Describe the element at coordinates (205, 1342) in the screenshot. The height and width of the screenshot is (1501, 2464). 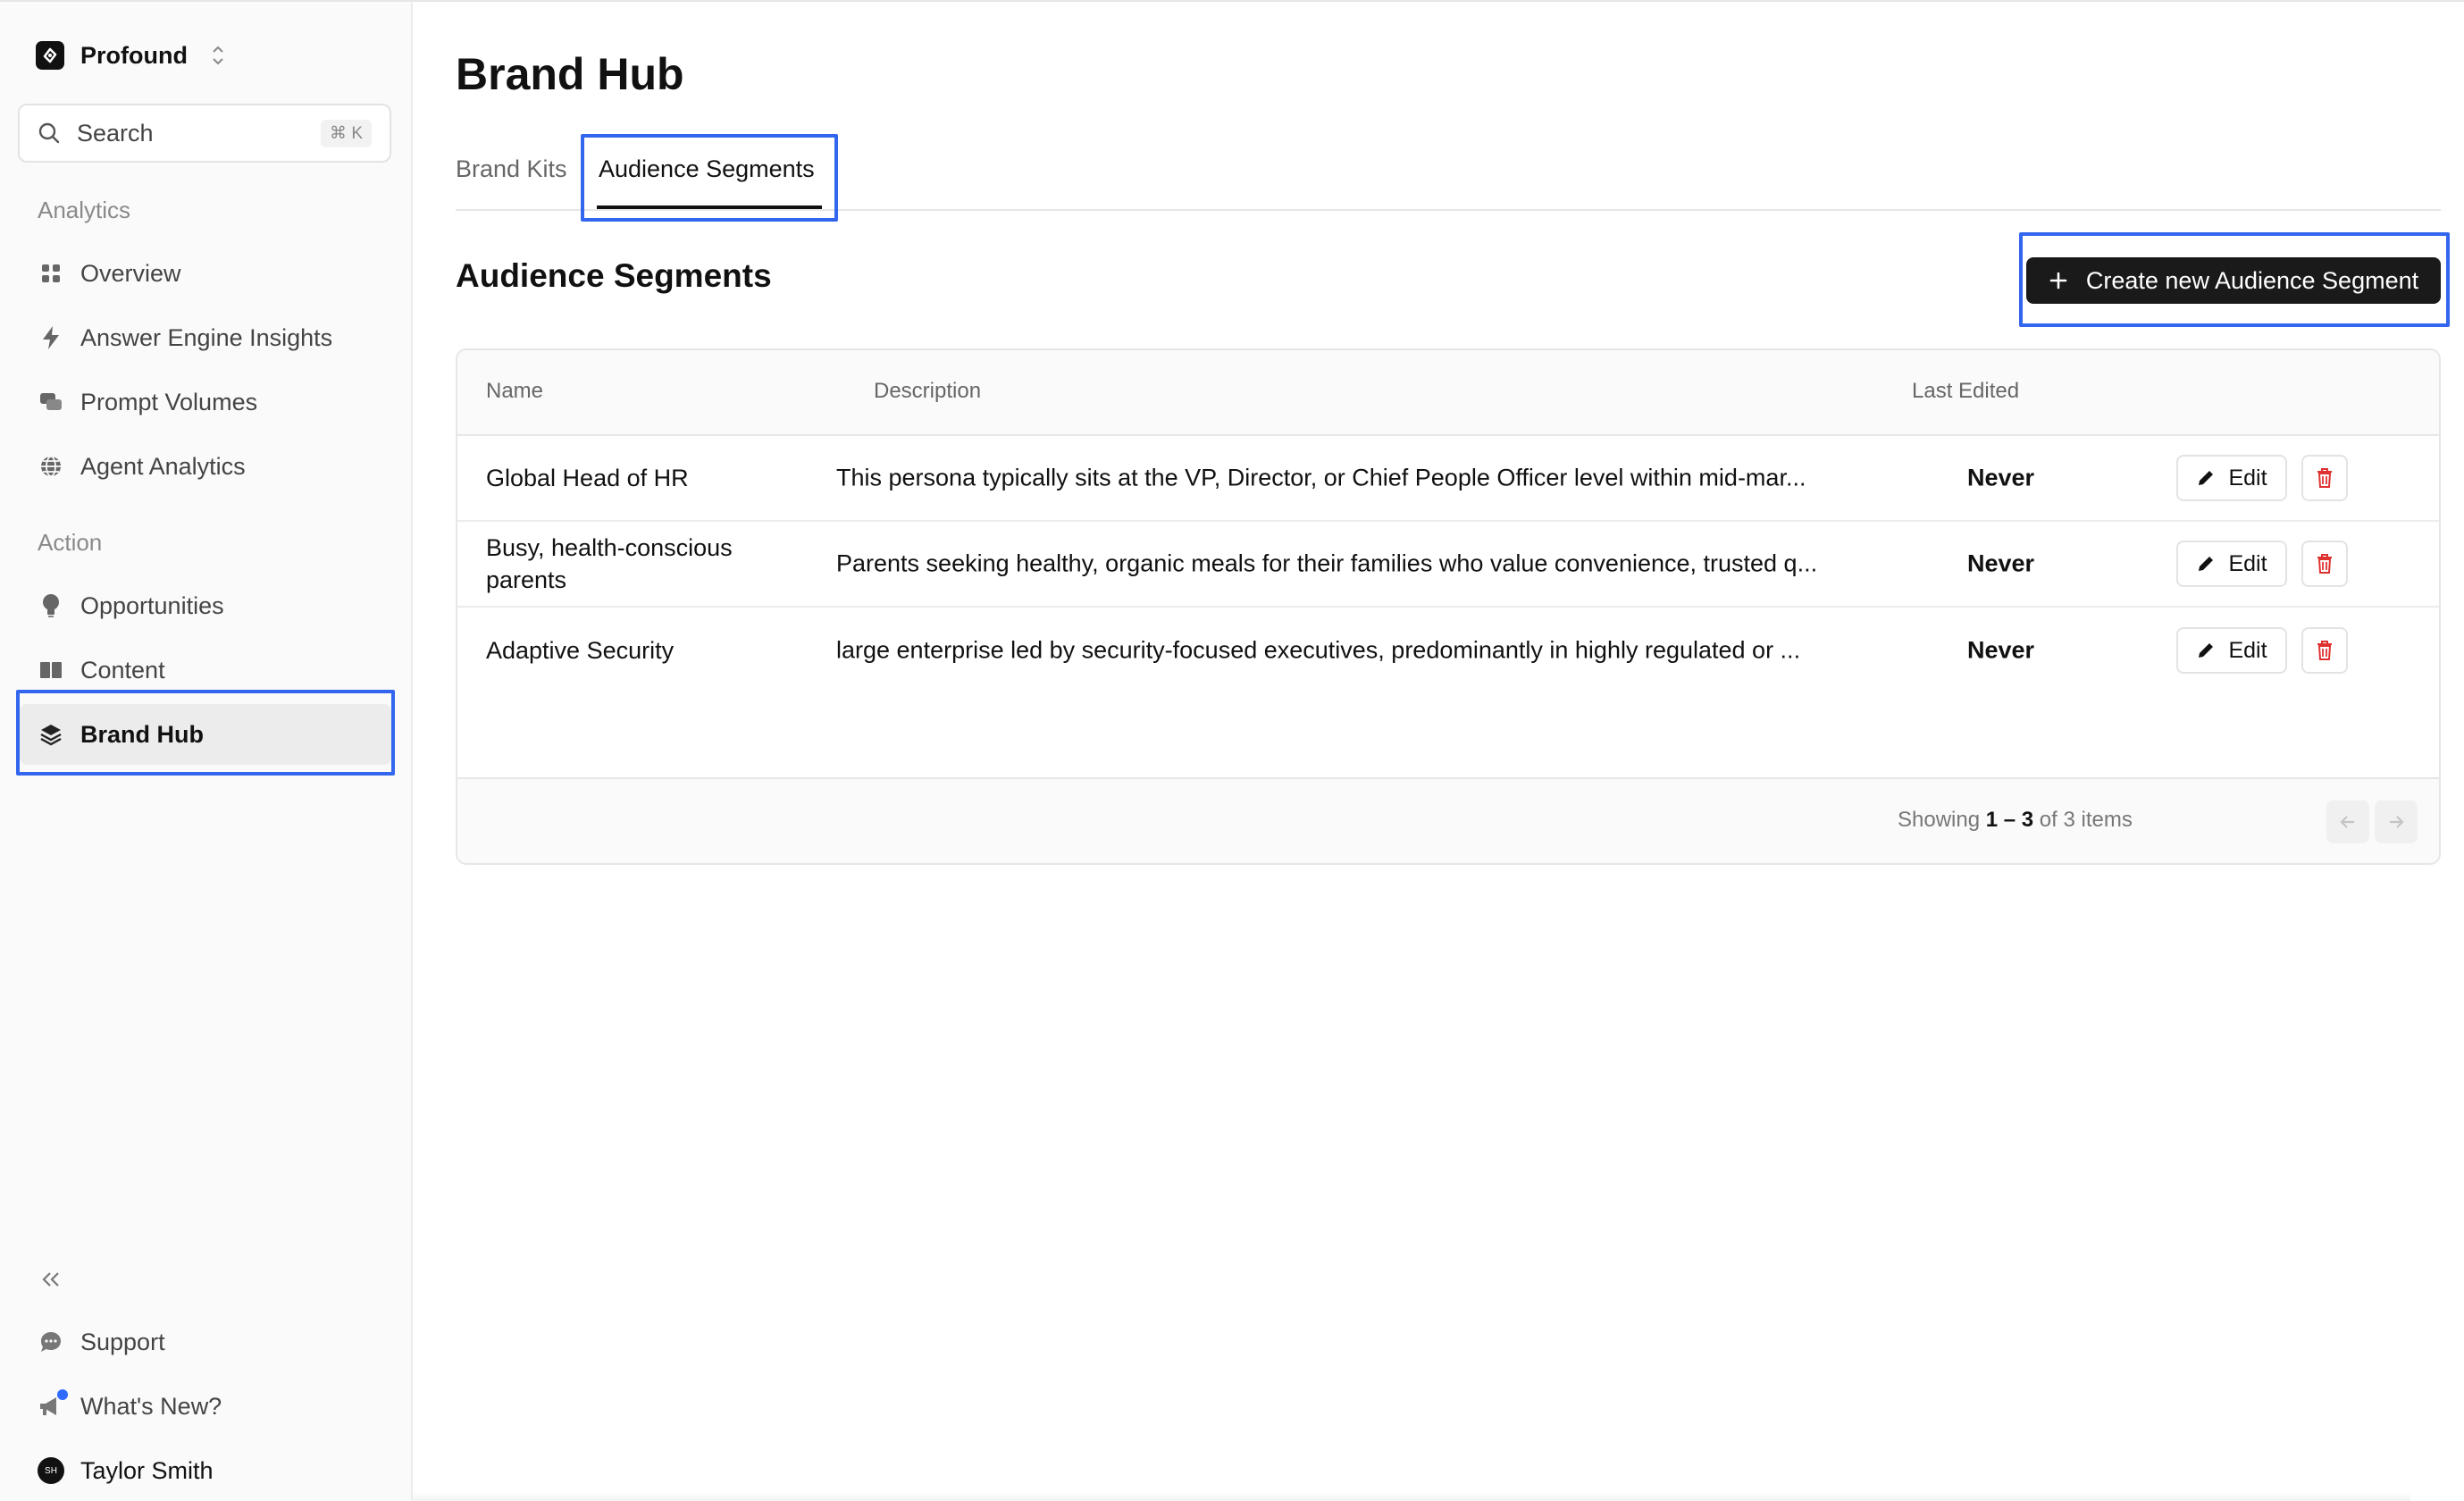
I see `sidebar-item-support: Support` at that location.